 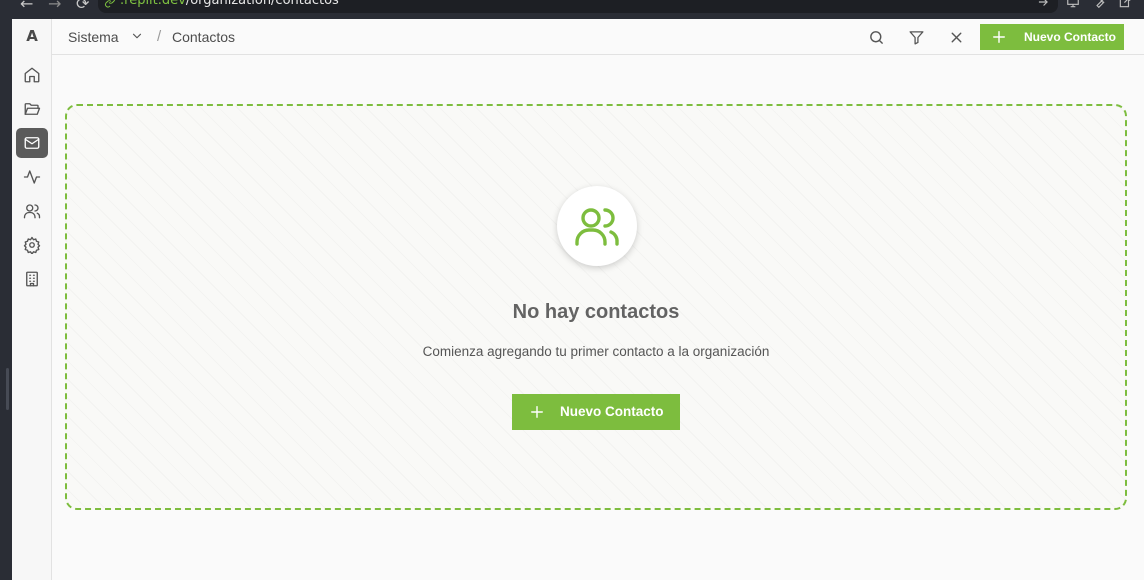 I want to click on url-host: .replit.dev, so click(x=153, y=4).